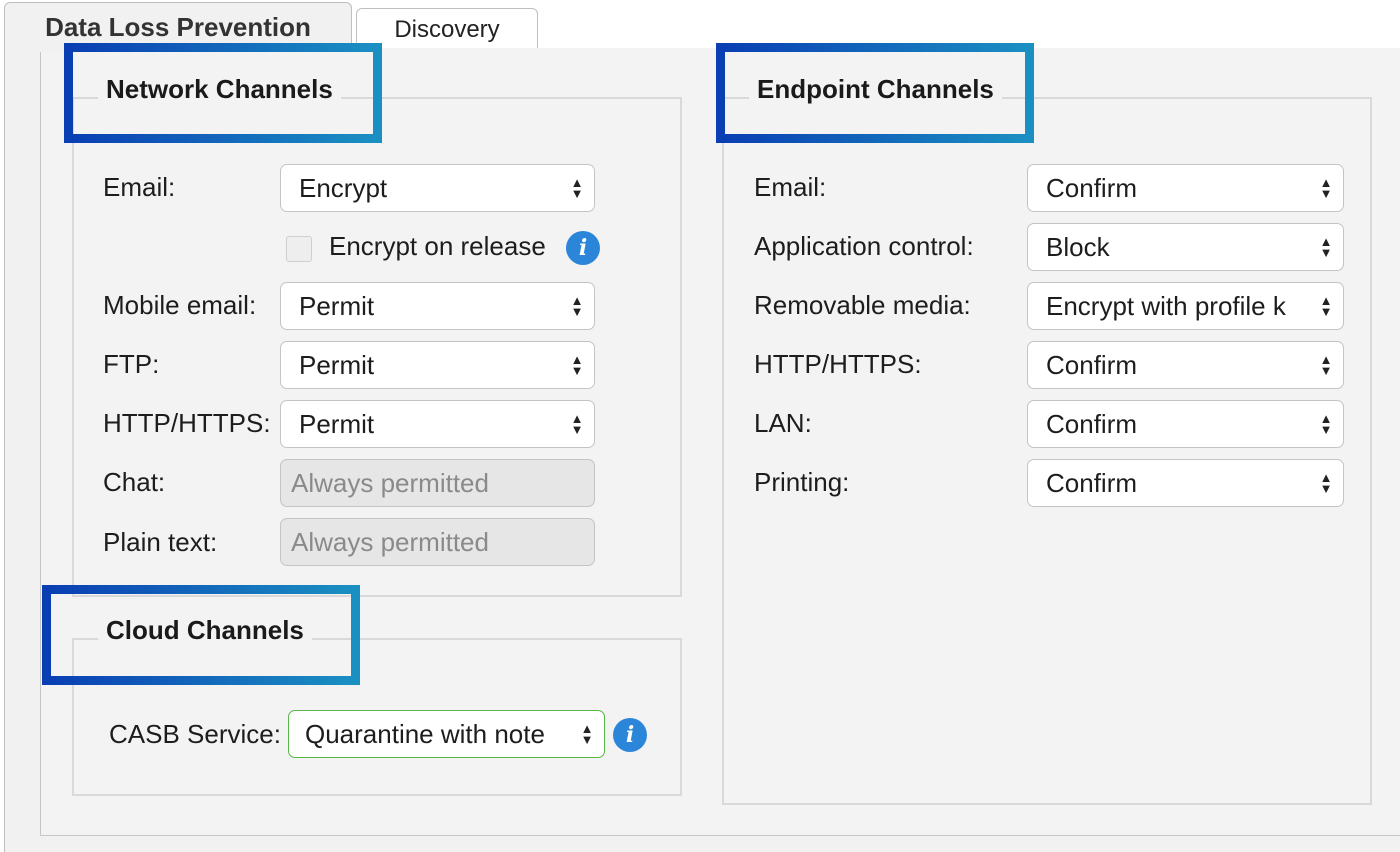  What do you see at coordinates (1185, 483) in the screenshot?
I see `endpoint-printing-select: Confirm ▲ ▼` at bounding box center [1185, 483].